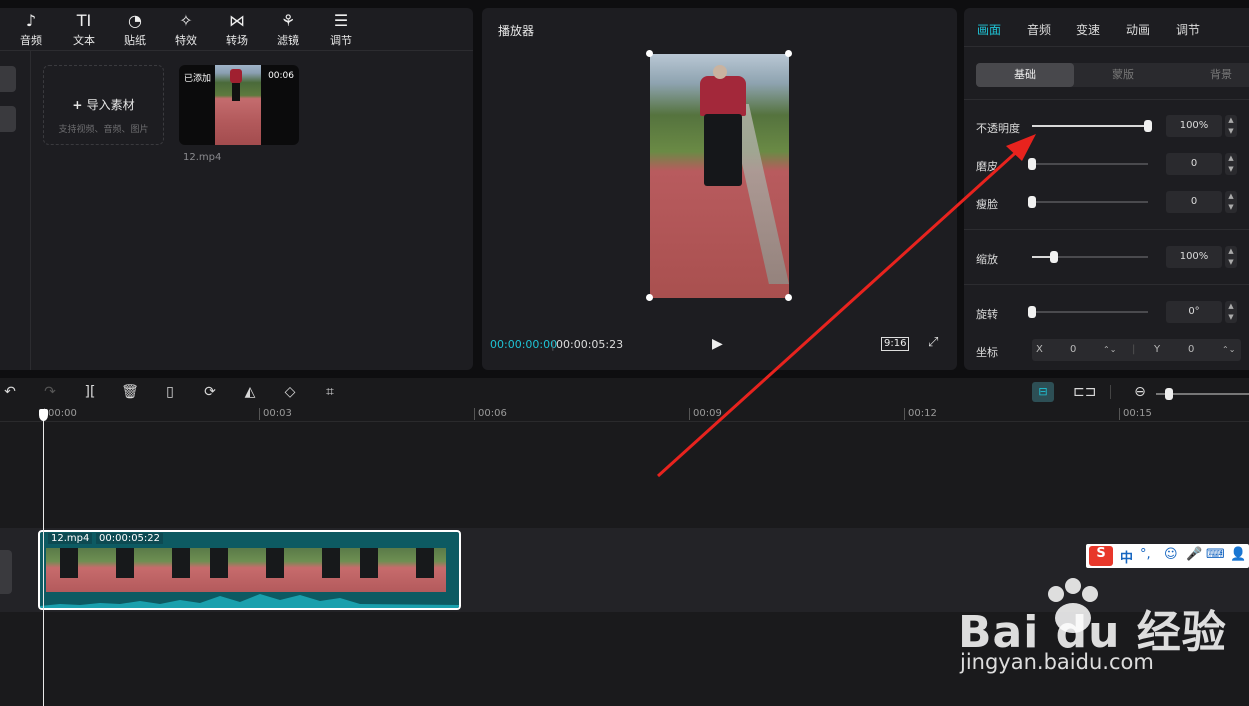  What do you see at coordinates (1057, 662) in the screenshot?
I see `watermark-url: jingyan.baidu.com` at bounding box center [1057, 662].